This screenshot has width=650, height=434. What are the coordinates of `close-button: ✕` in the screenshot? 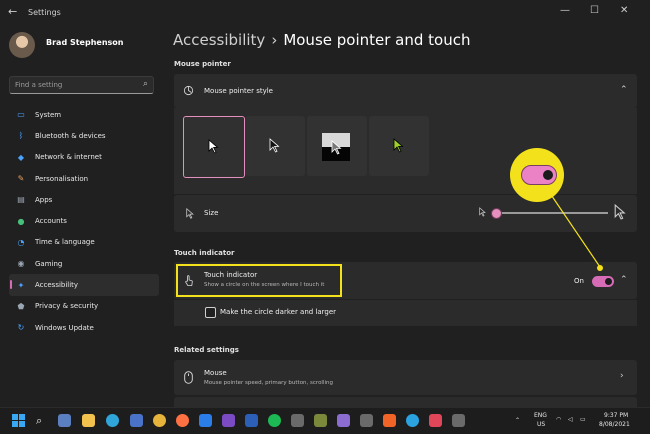 It's located at (624, 10).